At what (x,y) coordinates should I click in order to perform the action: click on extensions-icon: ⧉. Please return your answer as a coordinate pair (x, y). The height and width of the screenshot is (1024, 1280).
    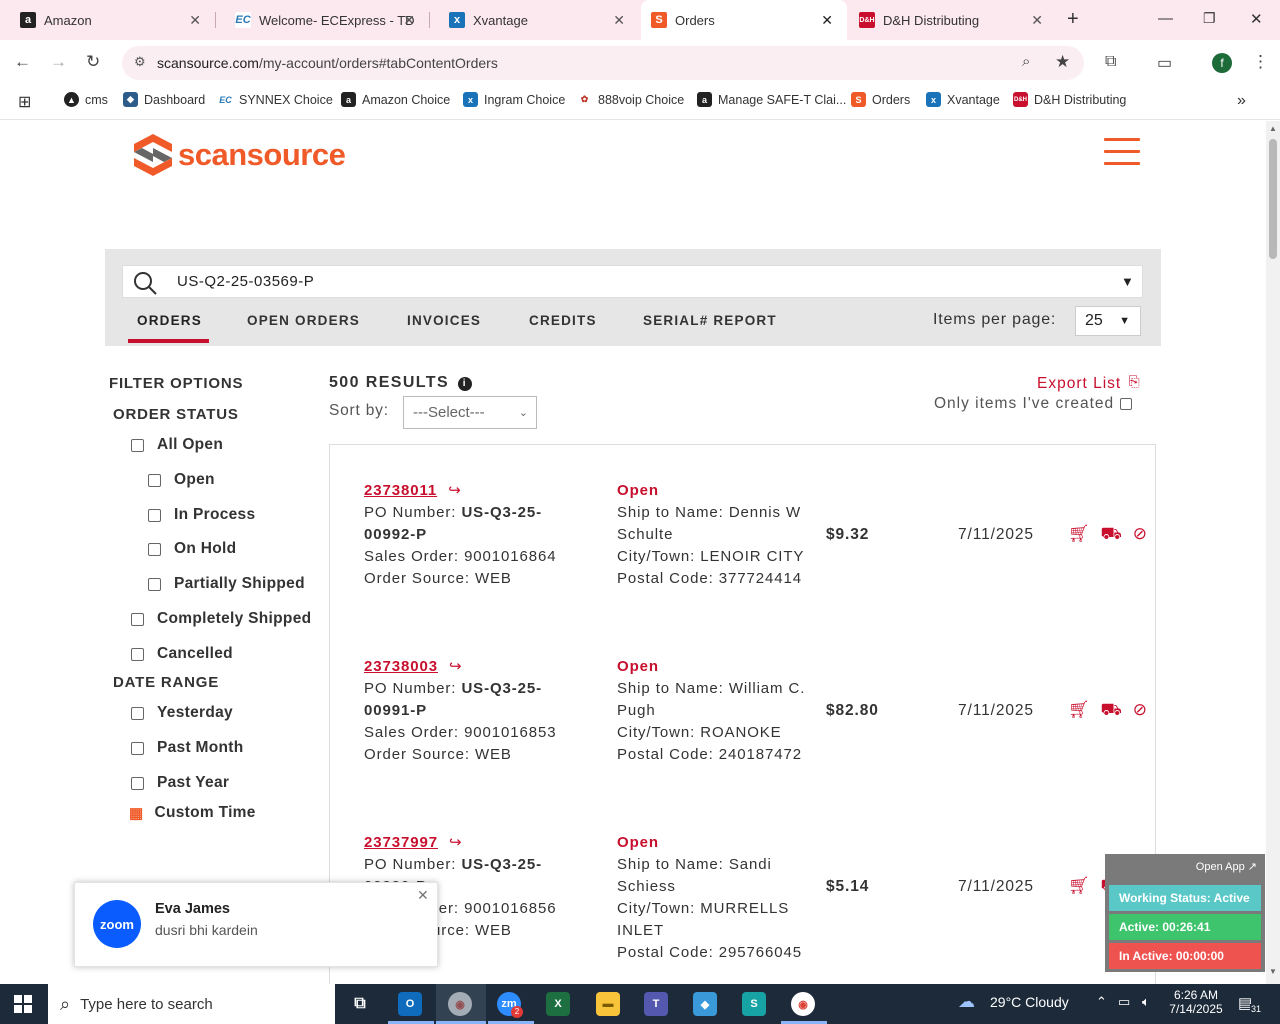
    Looking at the image, I should click on (1110, 62).